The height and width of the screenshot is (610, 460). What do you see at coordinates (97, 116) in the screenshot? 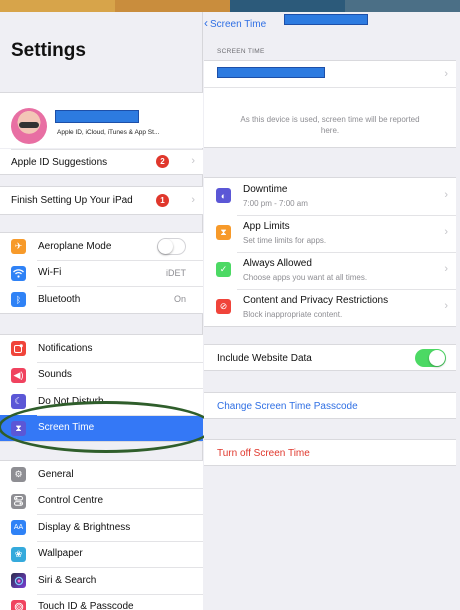
I see `redacted-name` at bounding box center [97, 116].